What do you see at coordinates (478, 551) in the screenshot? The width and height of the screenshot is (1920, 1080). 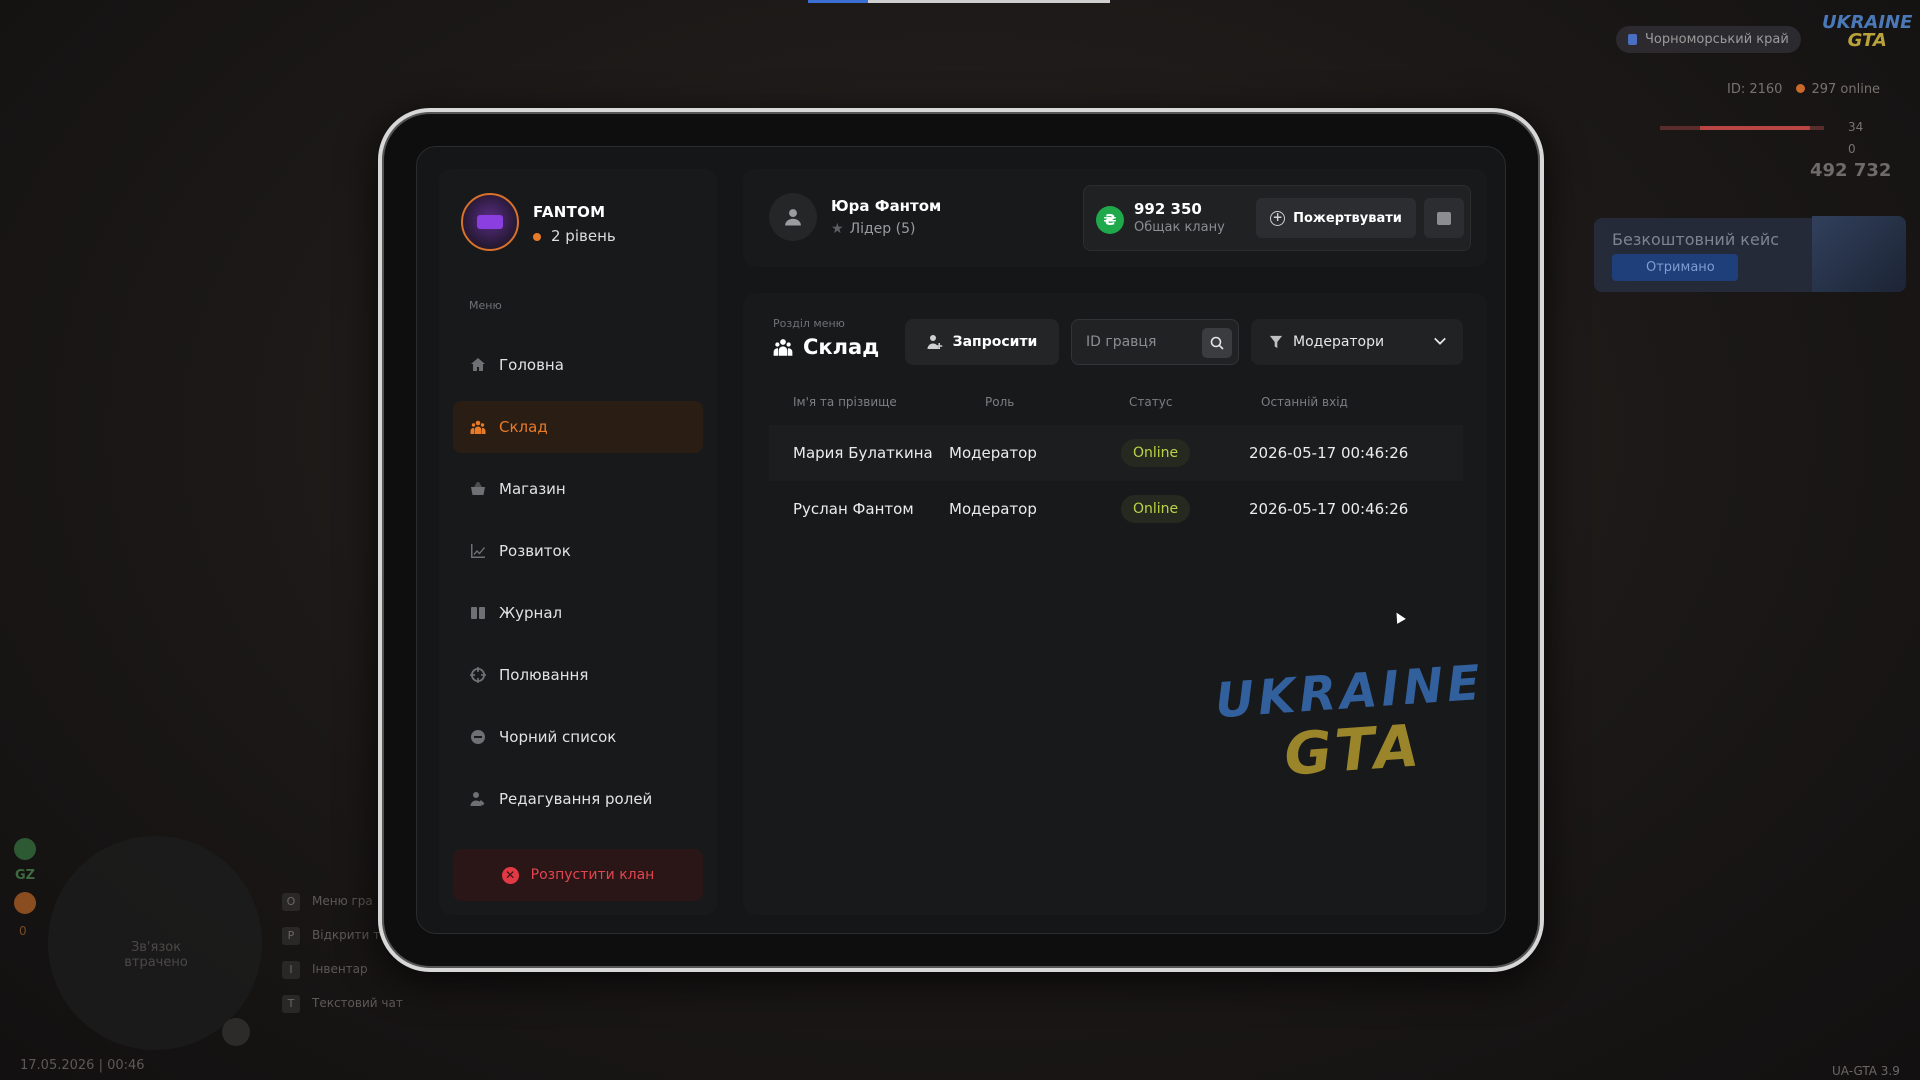 I see `chart-icon` at bounding box center [478, 551].